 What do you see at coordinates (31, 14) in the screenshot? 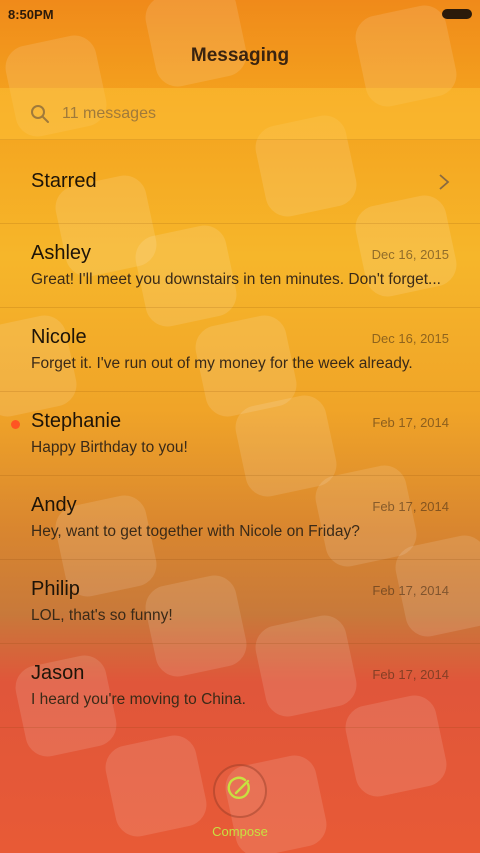
I see `status-time: 8:50PM` at bounding box center [31, 14].